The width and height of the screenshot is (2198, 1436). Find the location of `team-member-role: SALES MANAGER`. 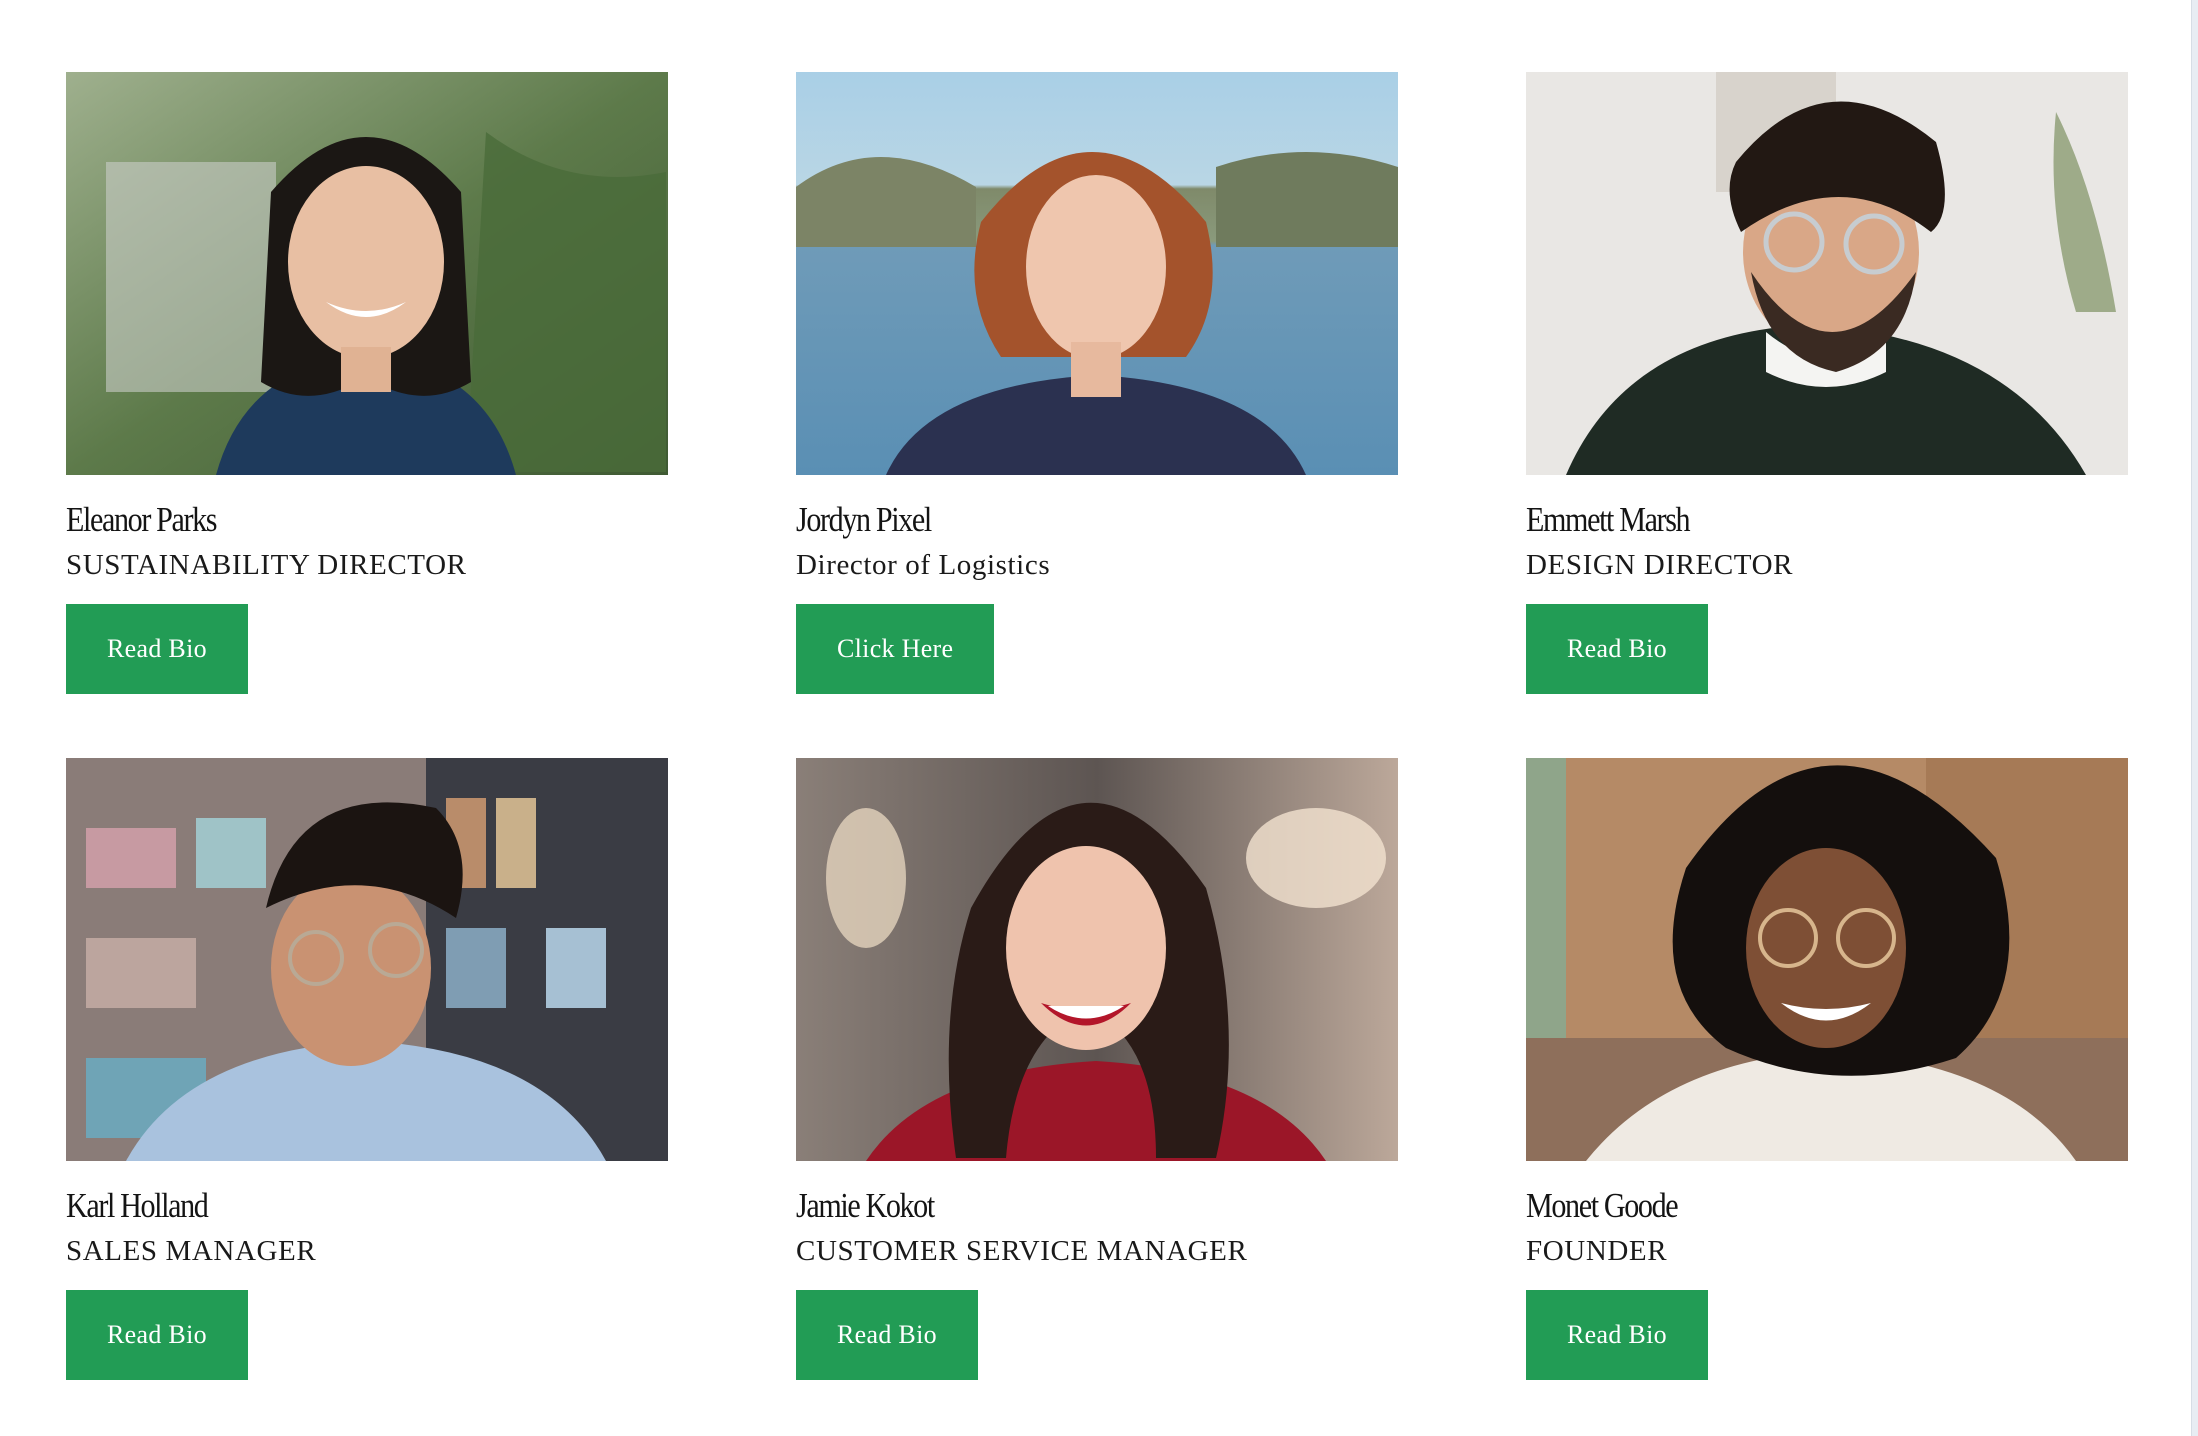

team-member-role: SALES MANAGER is located at coordinates (191, 1251).